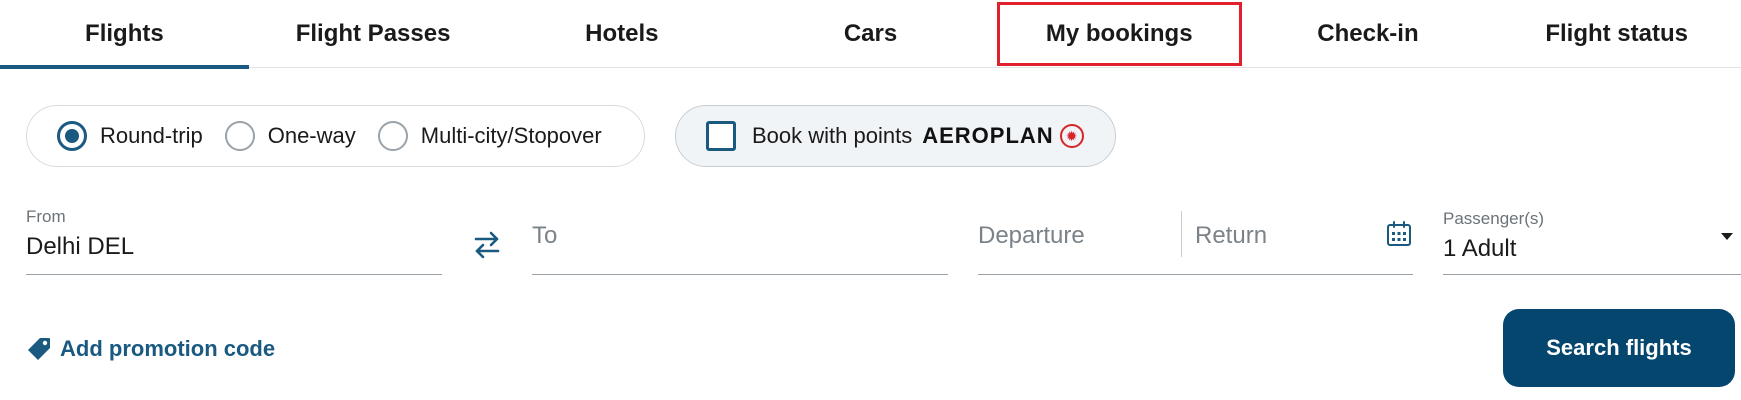 Image resolution: width=1741 pixels, height=400 pixels. Describe the element at coordinates (1071, 136) in the screenshot. I see `maple-leaf-icon: ✹` at that location.